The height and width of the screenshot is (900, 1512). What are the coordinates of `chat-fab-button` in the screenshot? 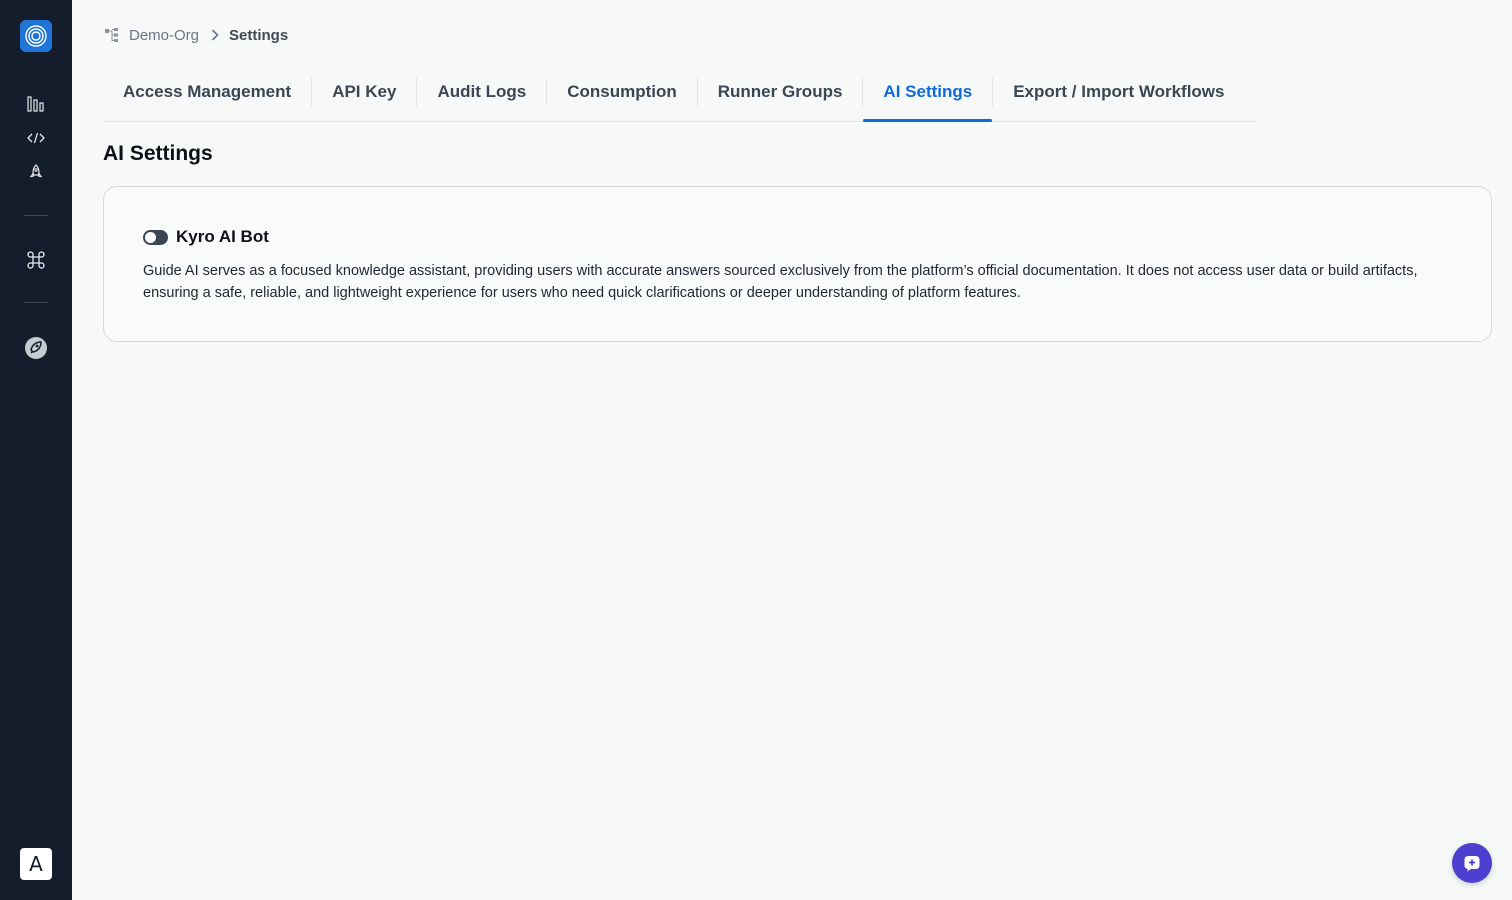 It's located at (1472, 863).